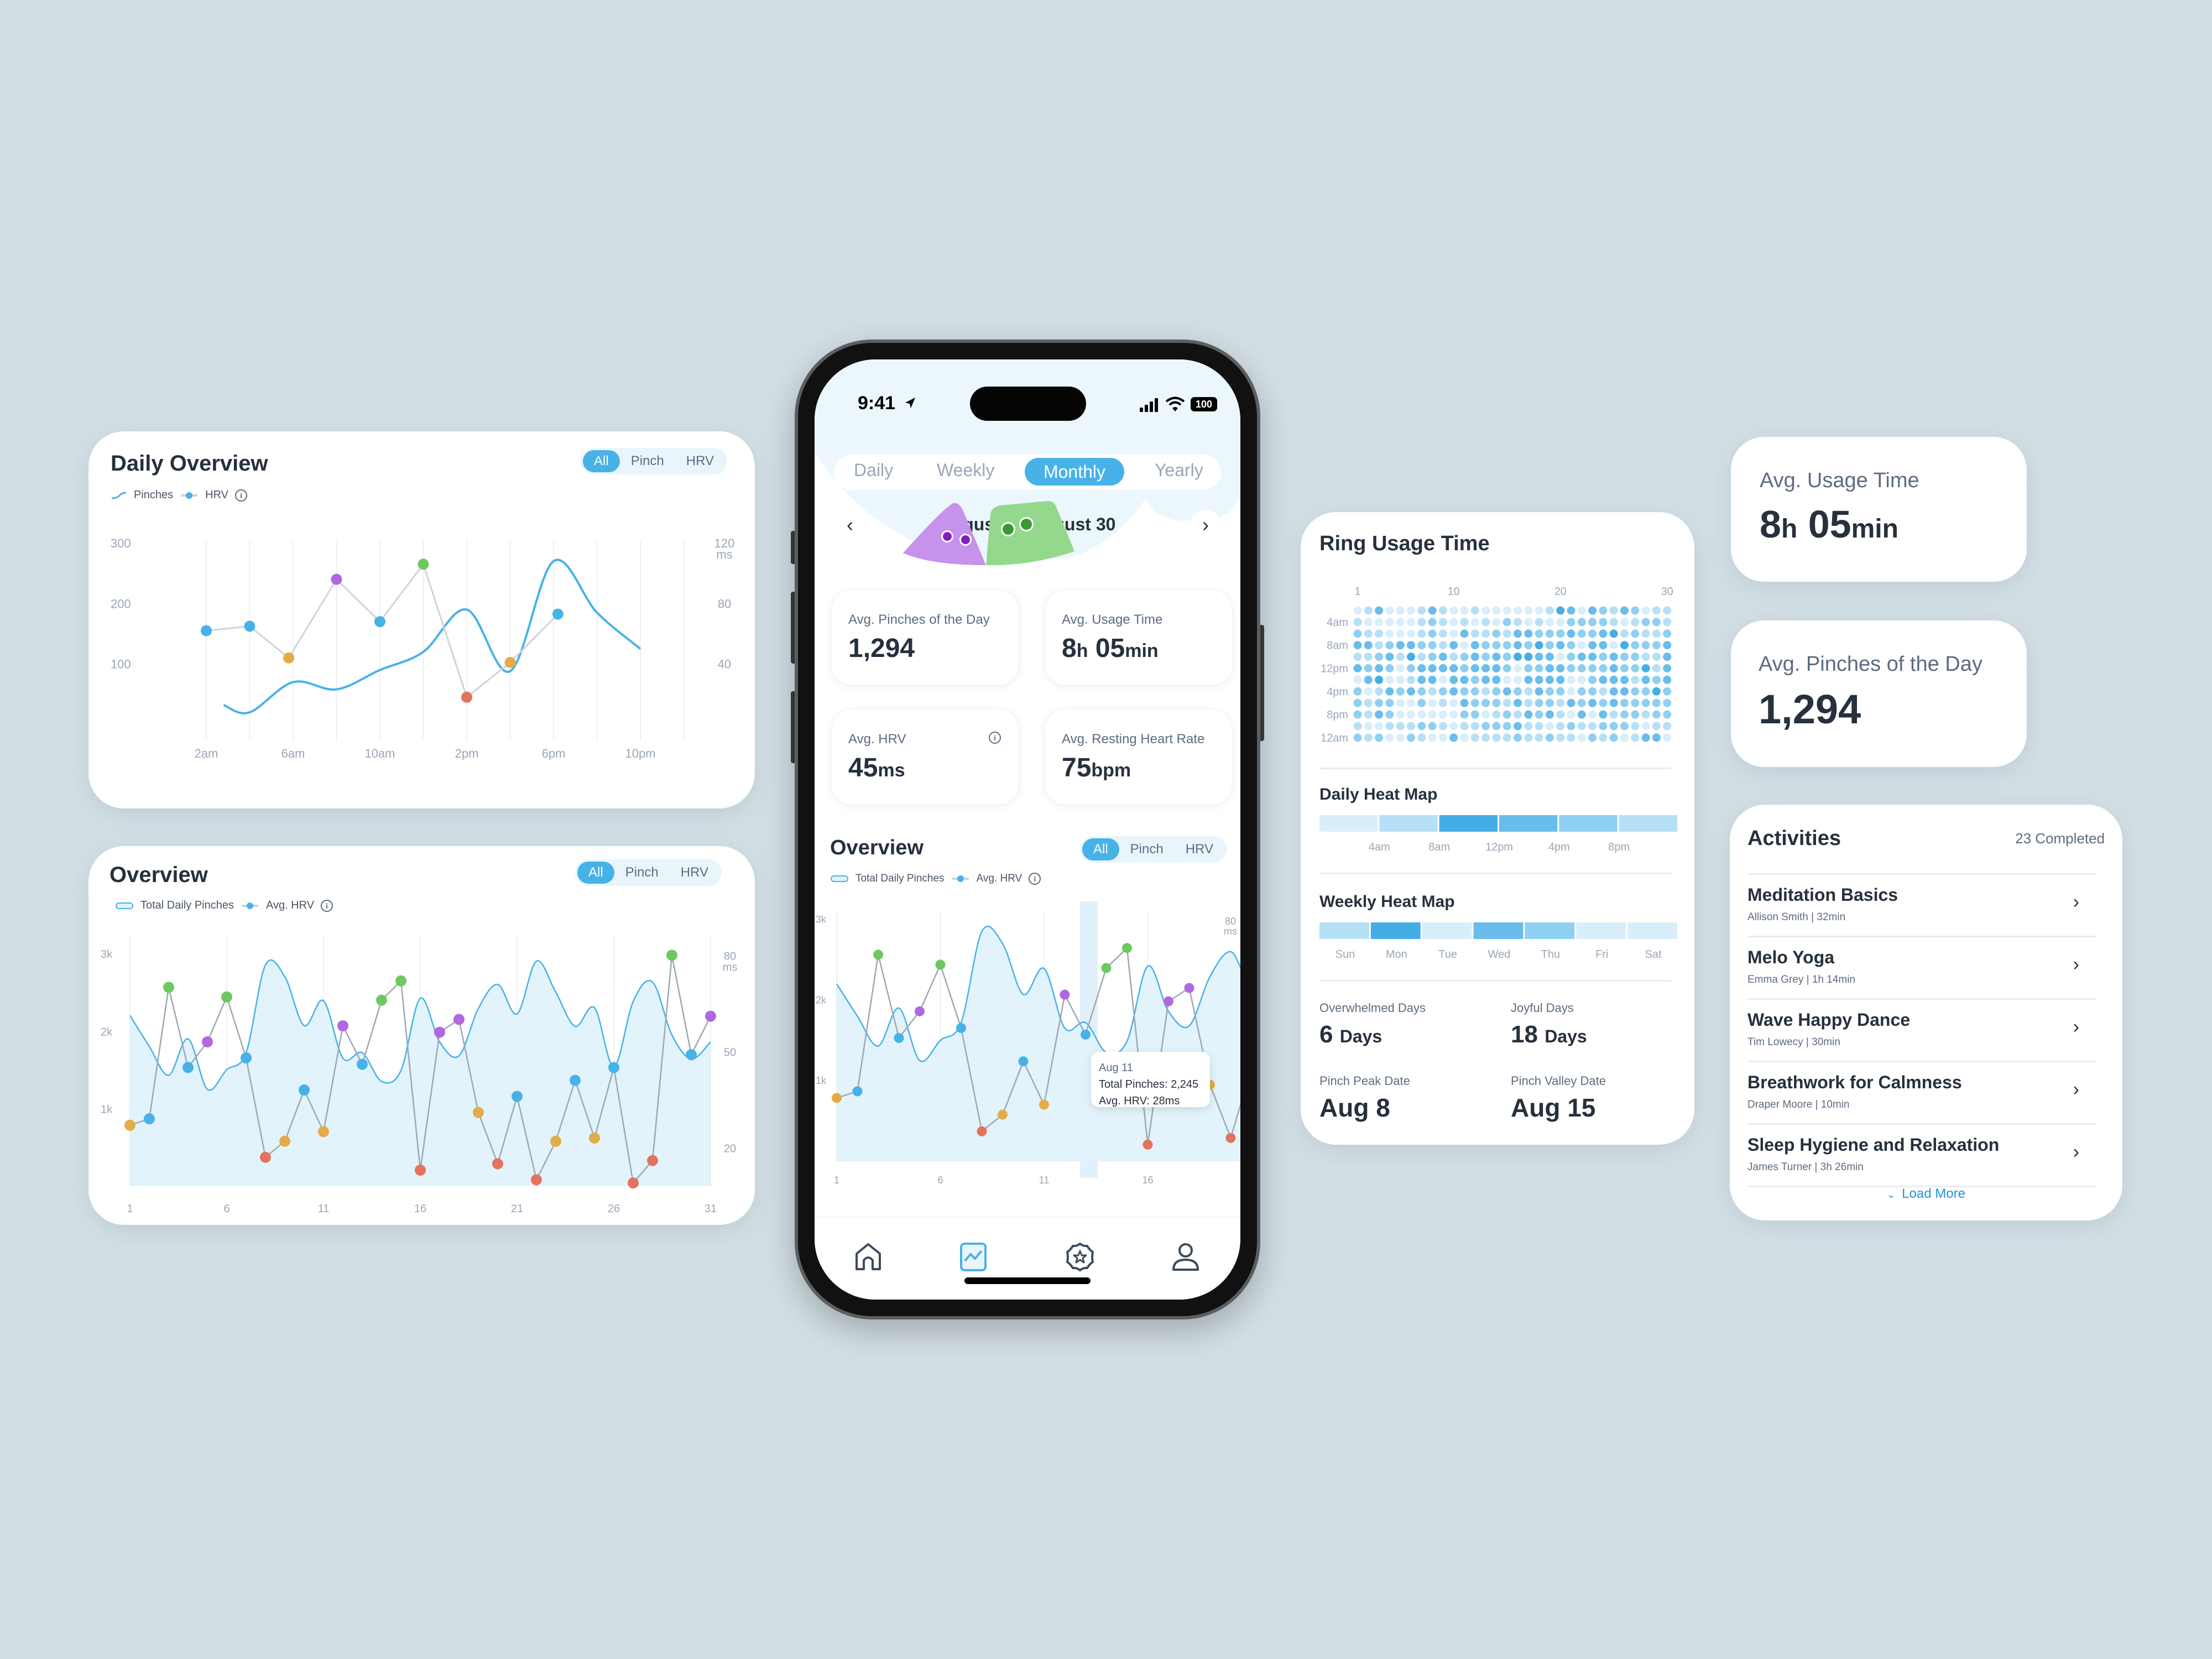  What do you see at coordinates (966, 471) in the screenshot?
I see `tab-weekly: Weekly` at bounding box center [966, 471].